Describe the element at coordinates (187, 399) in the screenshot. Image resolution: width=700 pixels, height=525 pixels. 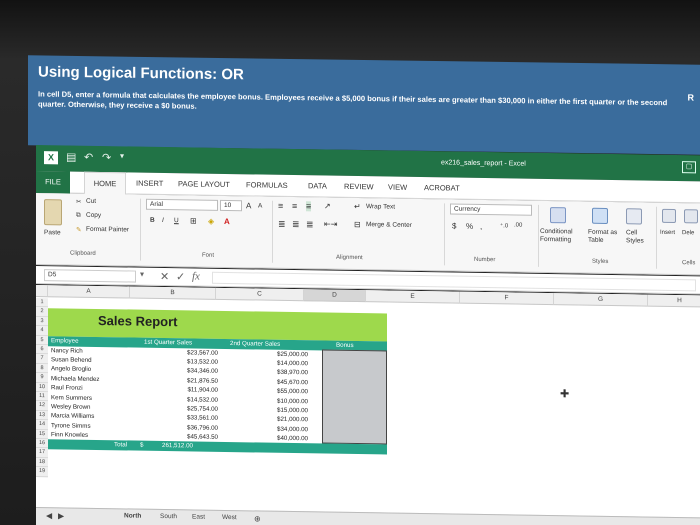
I see `q1-sales-cell: $14,532.00` at that location.